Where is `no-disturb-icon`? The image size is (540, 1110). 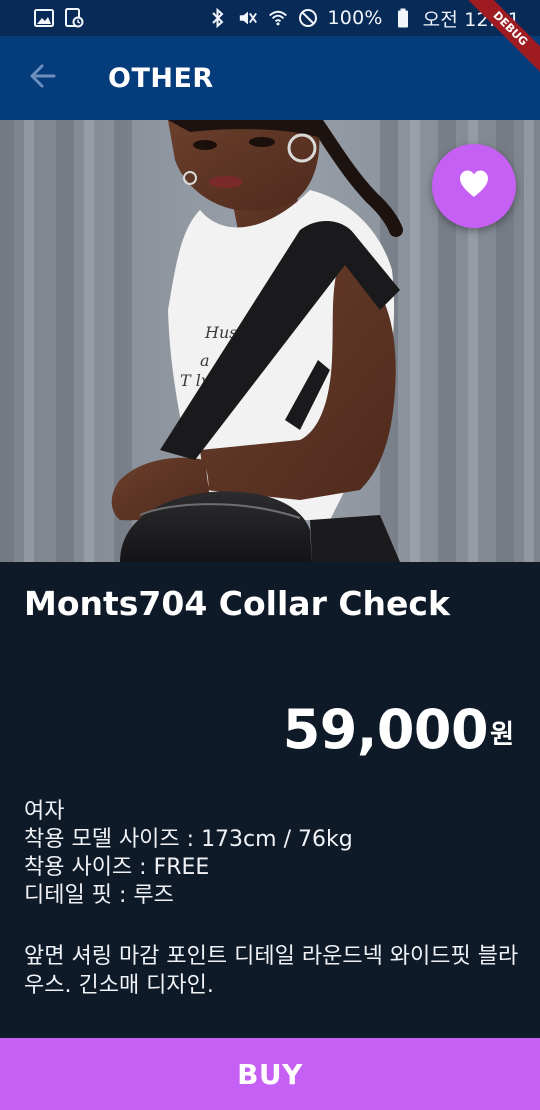
no-disturb-icon is located at coordinates (308, 18).